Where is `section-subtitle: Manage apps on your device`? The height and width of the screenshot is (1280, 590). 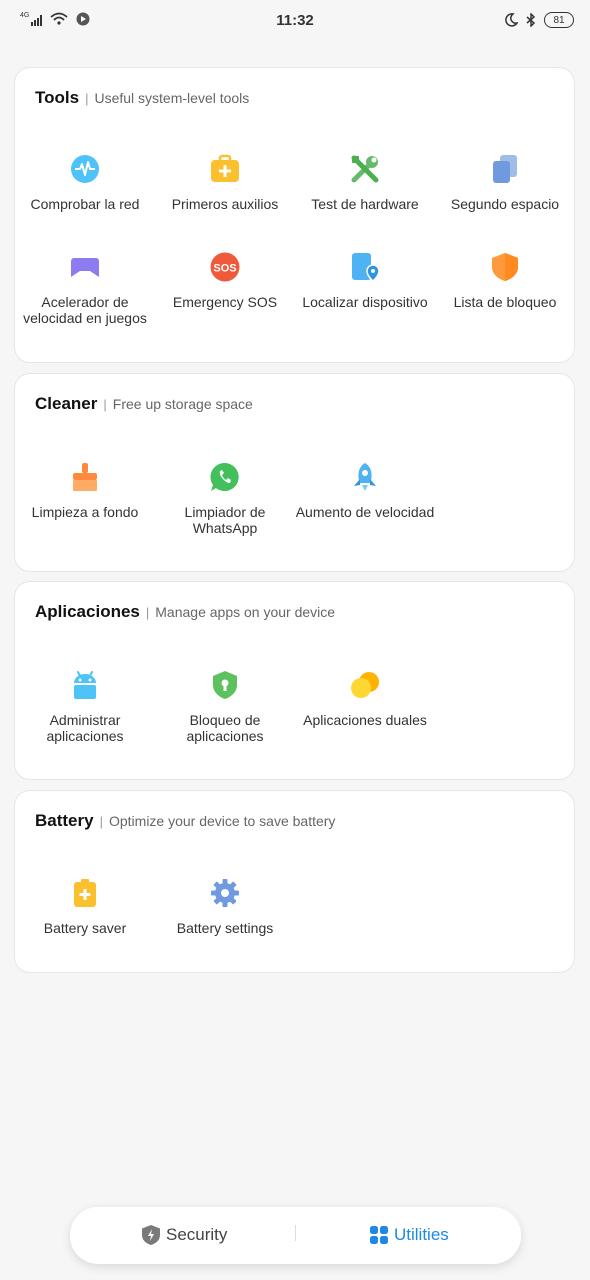 section-subtitle: Manage apps on your device is located at coordinates (245, 612).